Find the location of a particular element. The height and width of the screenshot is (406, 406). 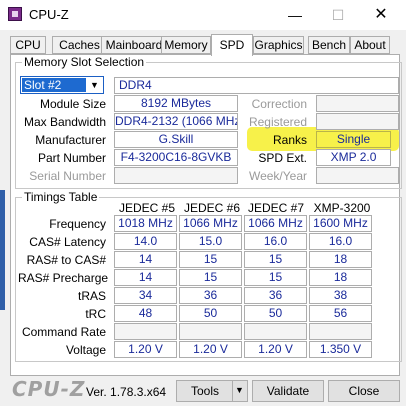

maximize-button: ☐ is located at coordinates (338, 15).